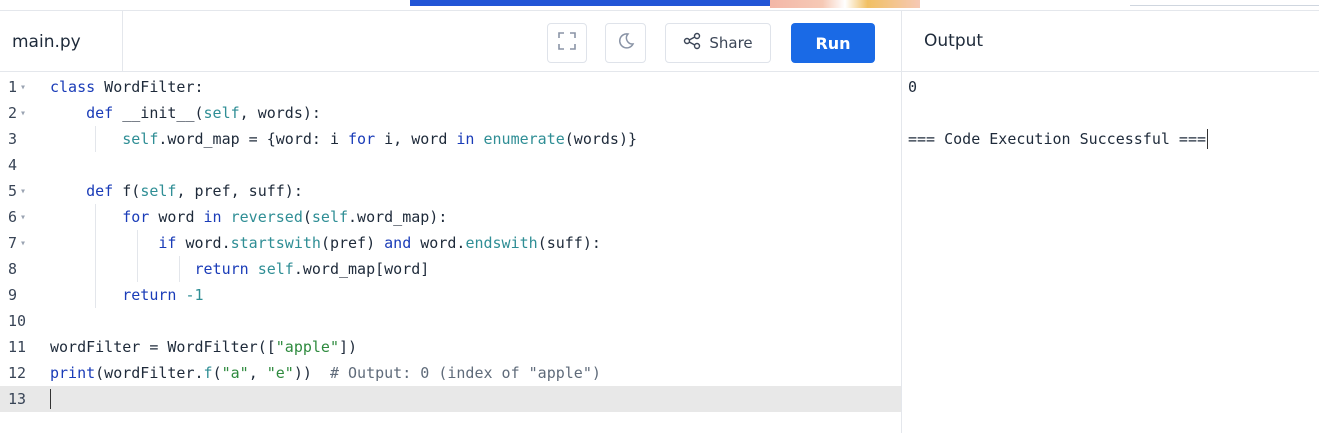 This screenshot has width=1319, height=433. What do you see at coordinates (913, 87) in the screenshot?
I see `output-line: 0` at bounding box center [913, 87].